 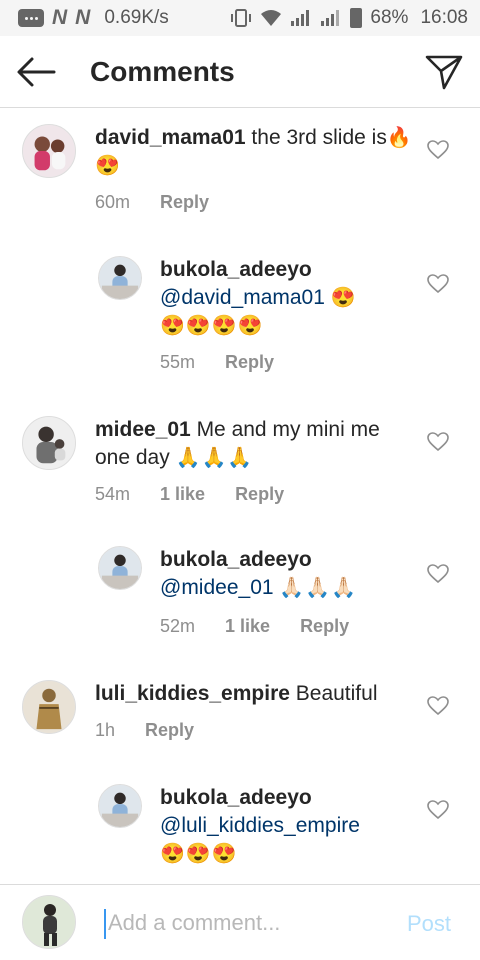 What do you see at coordinates (170, 137) in the screenshot?
I see `comment-username: david_mama01` at bounding box center [170, 137].